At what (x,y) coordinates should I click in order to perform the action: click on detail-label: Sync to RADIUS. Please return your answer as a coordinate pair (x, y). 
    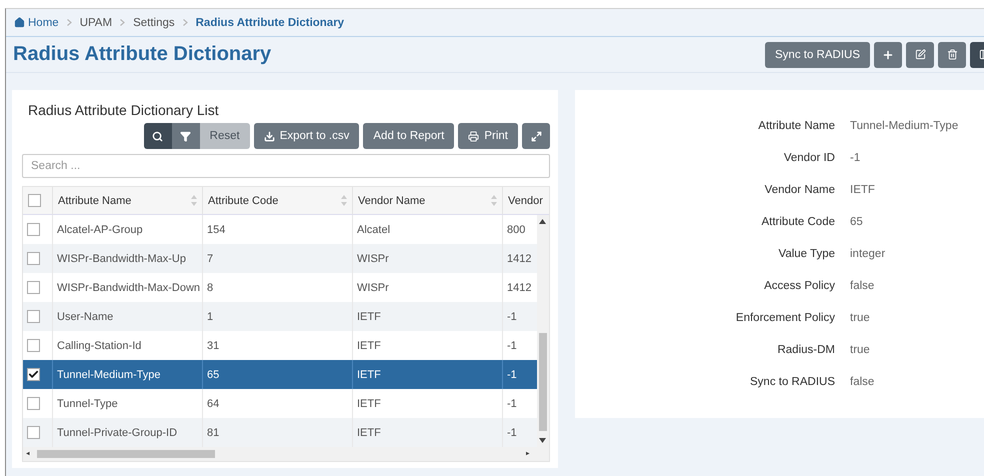
    Looking at the image, I should click on (792, 382).